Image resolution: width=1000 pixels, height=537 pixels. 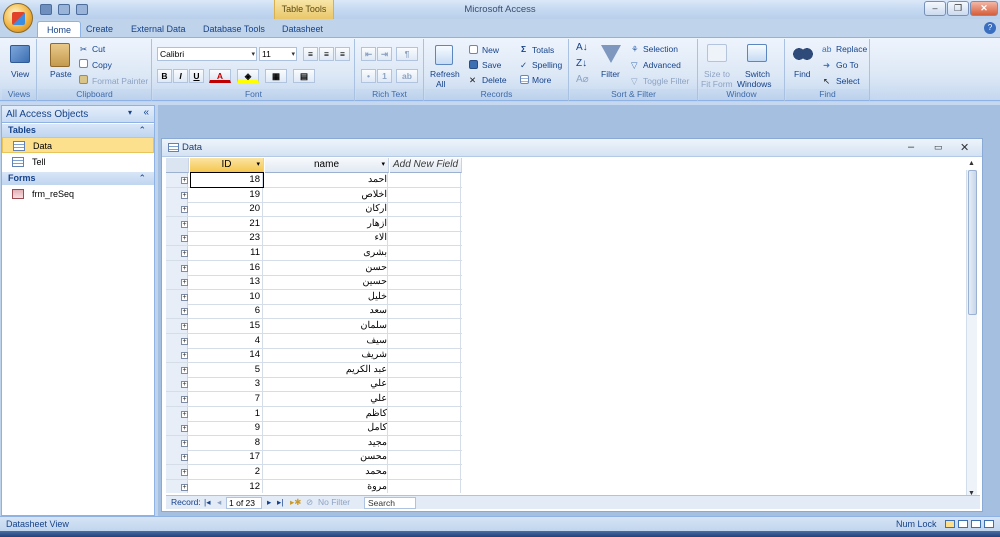 I want to click on cell-name: علي, so click(x=326, y=399).